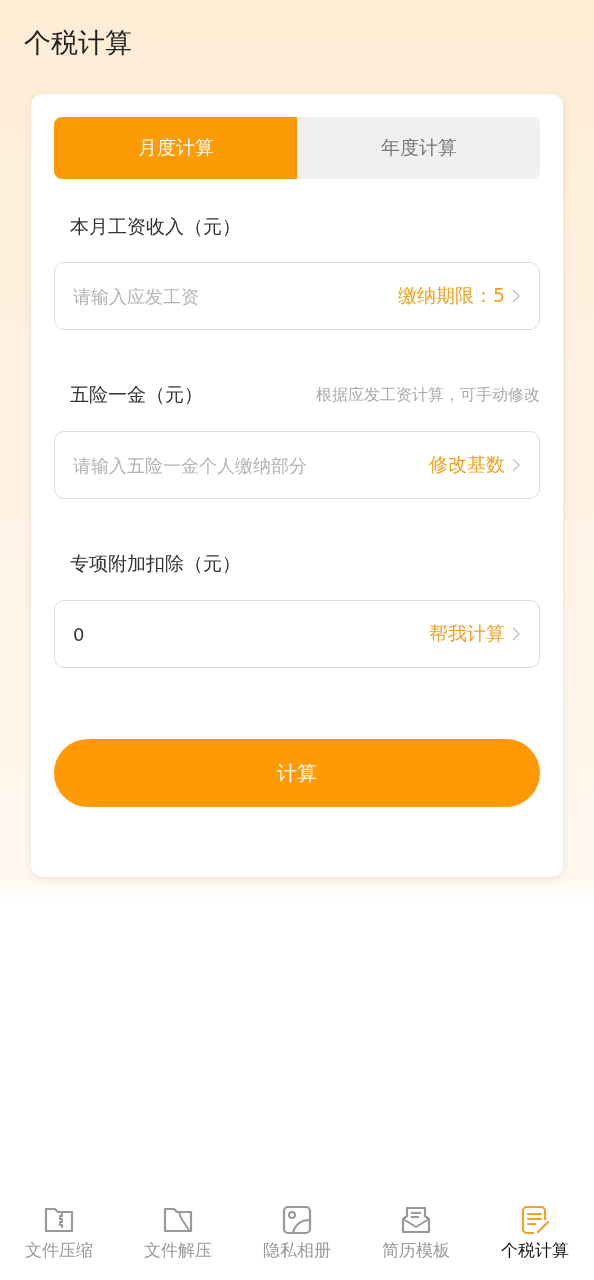 The width and height of the screenshot is (594, 1280). What do you see at coordinates (475, 465) in the screenshot?
I see `field-action-link: 修改基数` at bounding box center [475, 465].